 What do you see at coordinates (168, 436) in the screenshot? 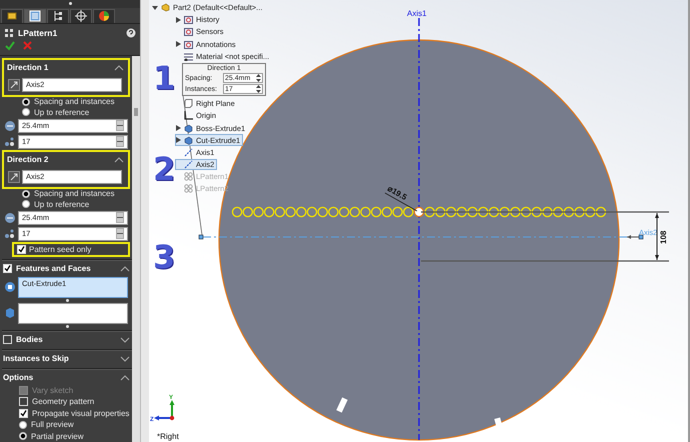
I see `view-name: *Right` at bounding box center [168, 436].